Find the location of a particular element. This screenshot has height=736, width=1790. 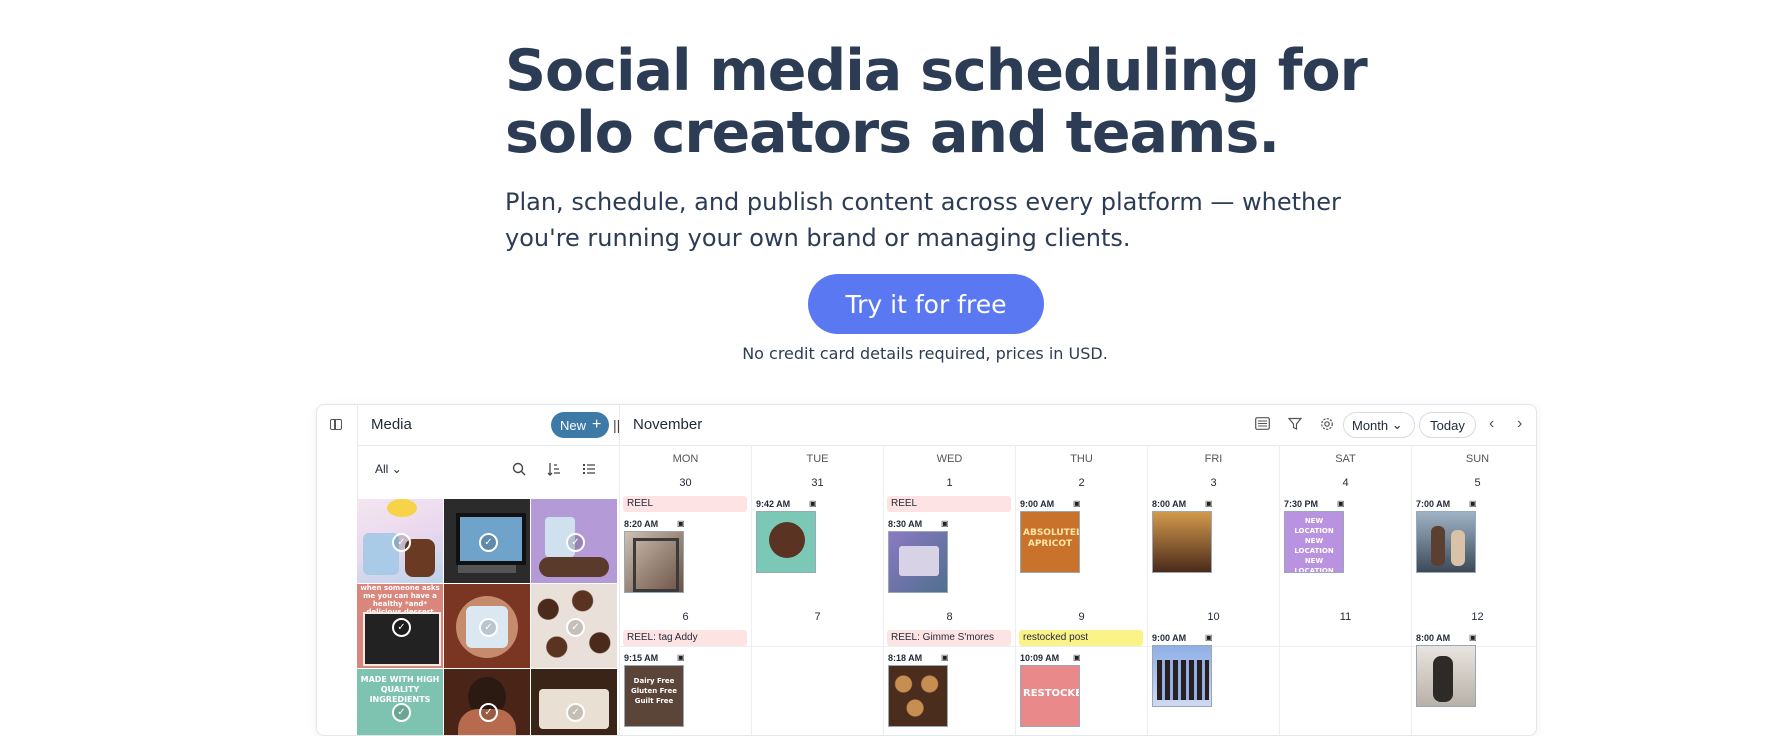

try-free-button: Try it for free is located at coordinates (926, 304).